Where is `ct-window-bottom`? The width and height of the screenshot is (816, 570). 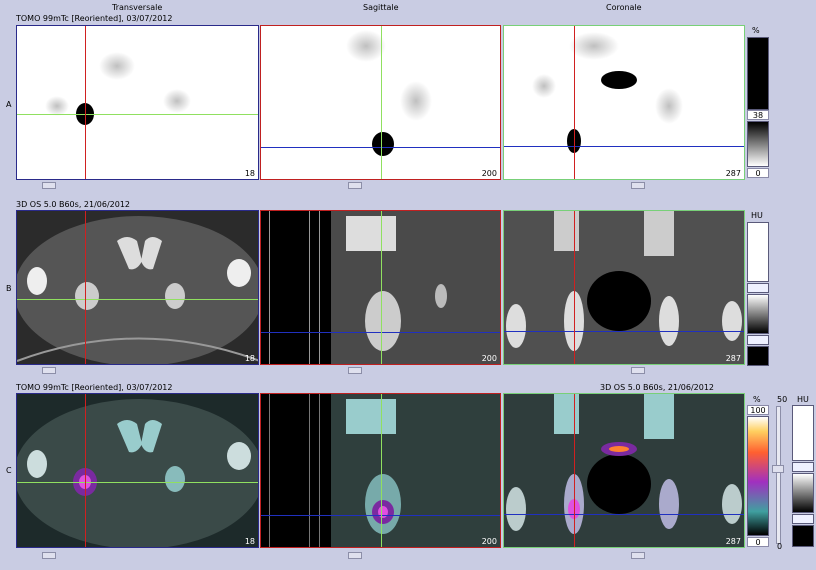
ct-window-bottom is located at coordinates (758, 340).